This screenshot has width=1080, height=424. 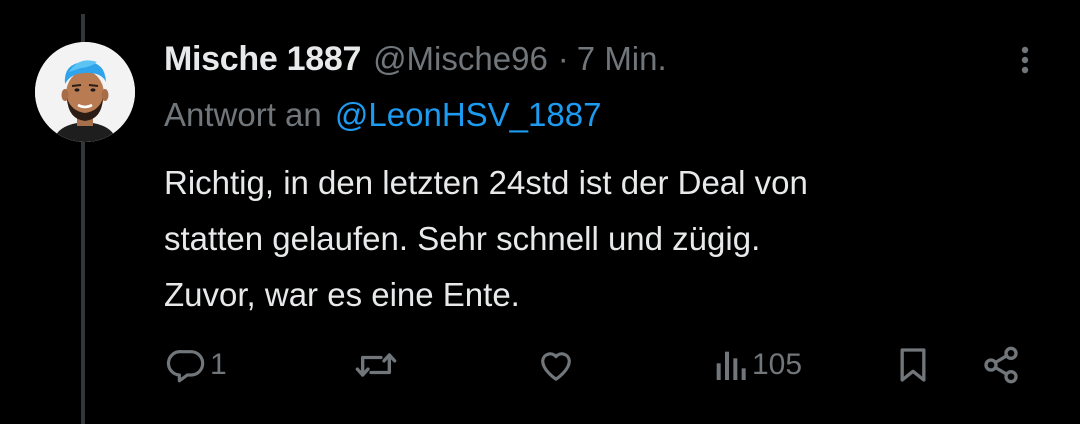 I want to click on views-button: 105, so click(x=757, y=365).